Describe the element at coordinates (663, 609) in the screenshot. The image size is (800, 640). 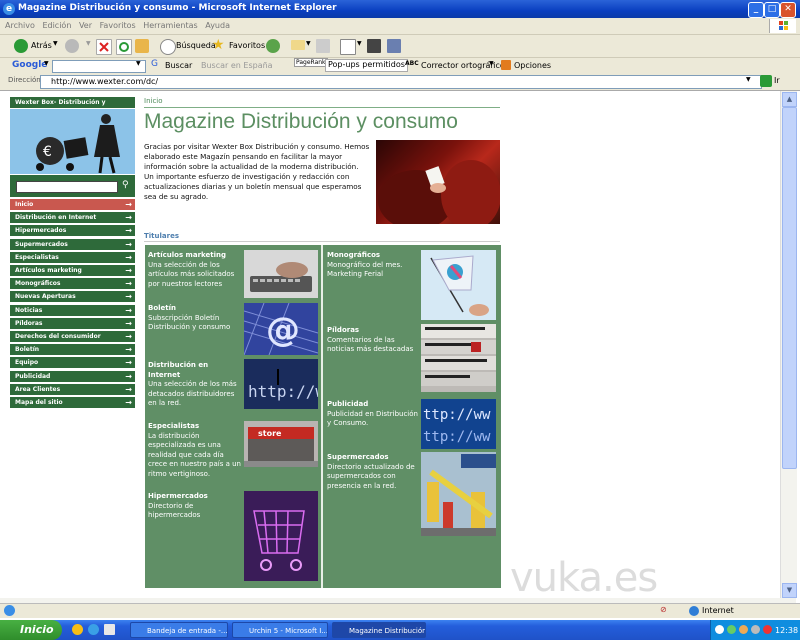
I see `popup-blocked-icon: ⊘` at that location.